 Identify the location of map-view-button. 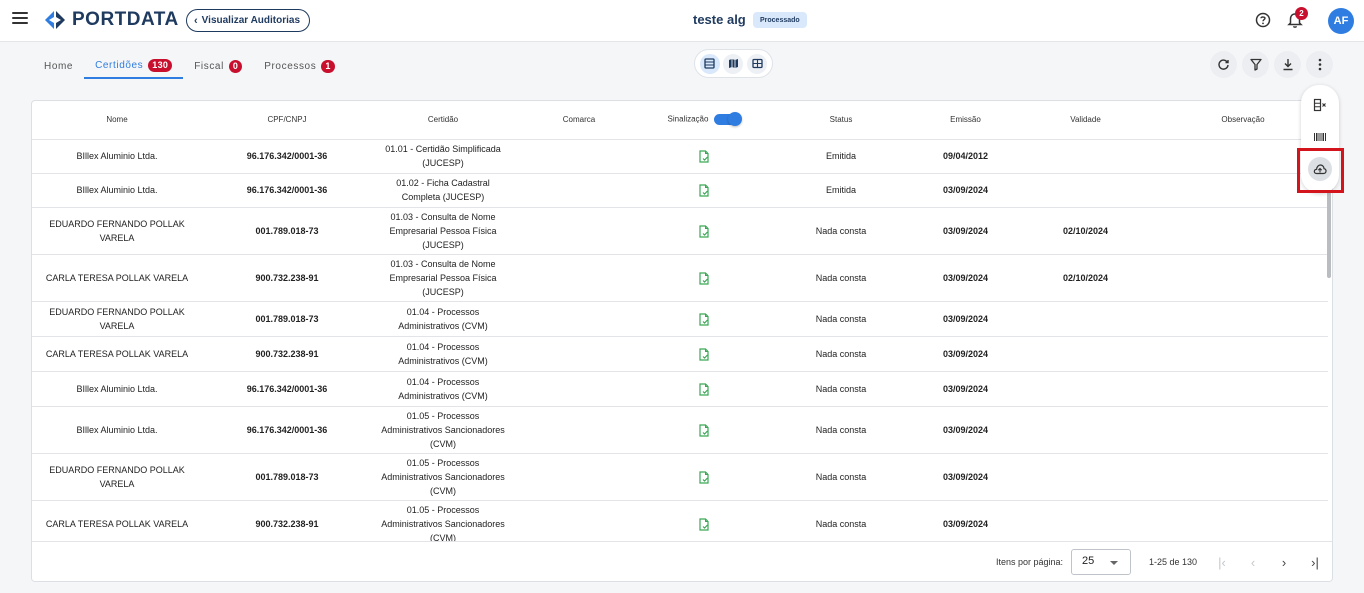
(733, 63).